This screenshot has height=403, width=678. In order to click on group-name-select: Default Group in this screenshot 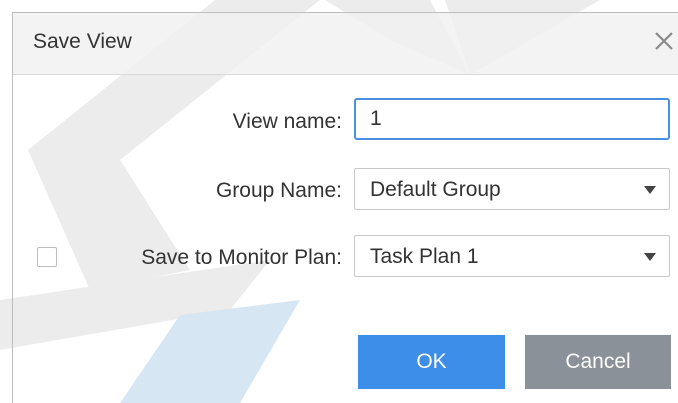, I will do `click(512, 189)`.